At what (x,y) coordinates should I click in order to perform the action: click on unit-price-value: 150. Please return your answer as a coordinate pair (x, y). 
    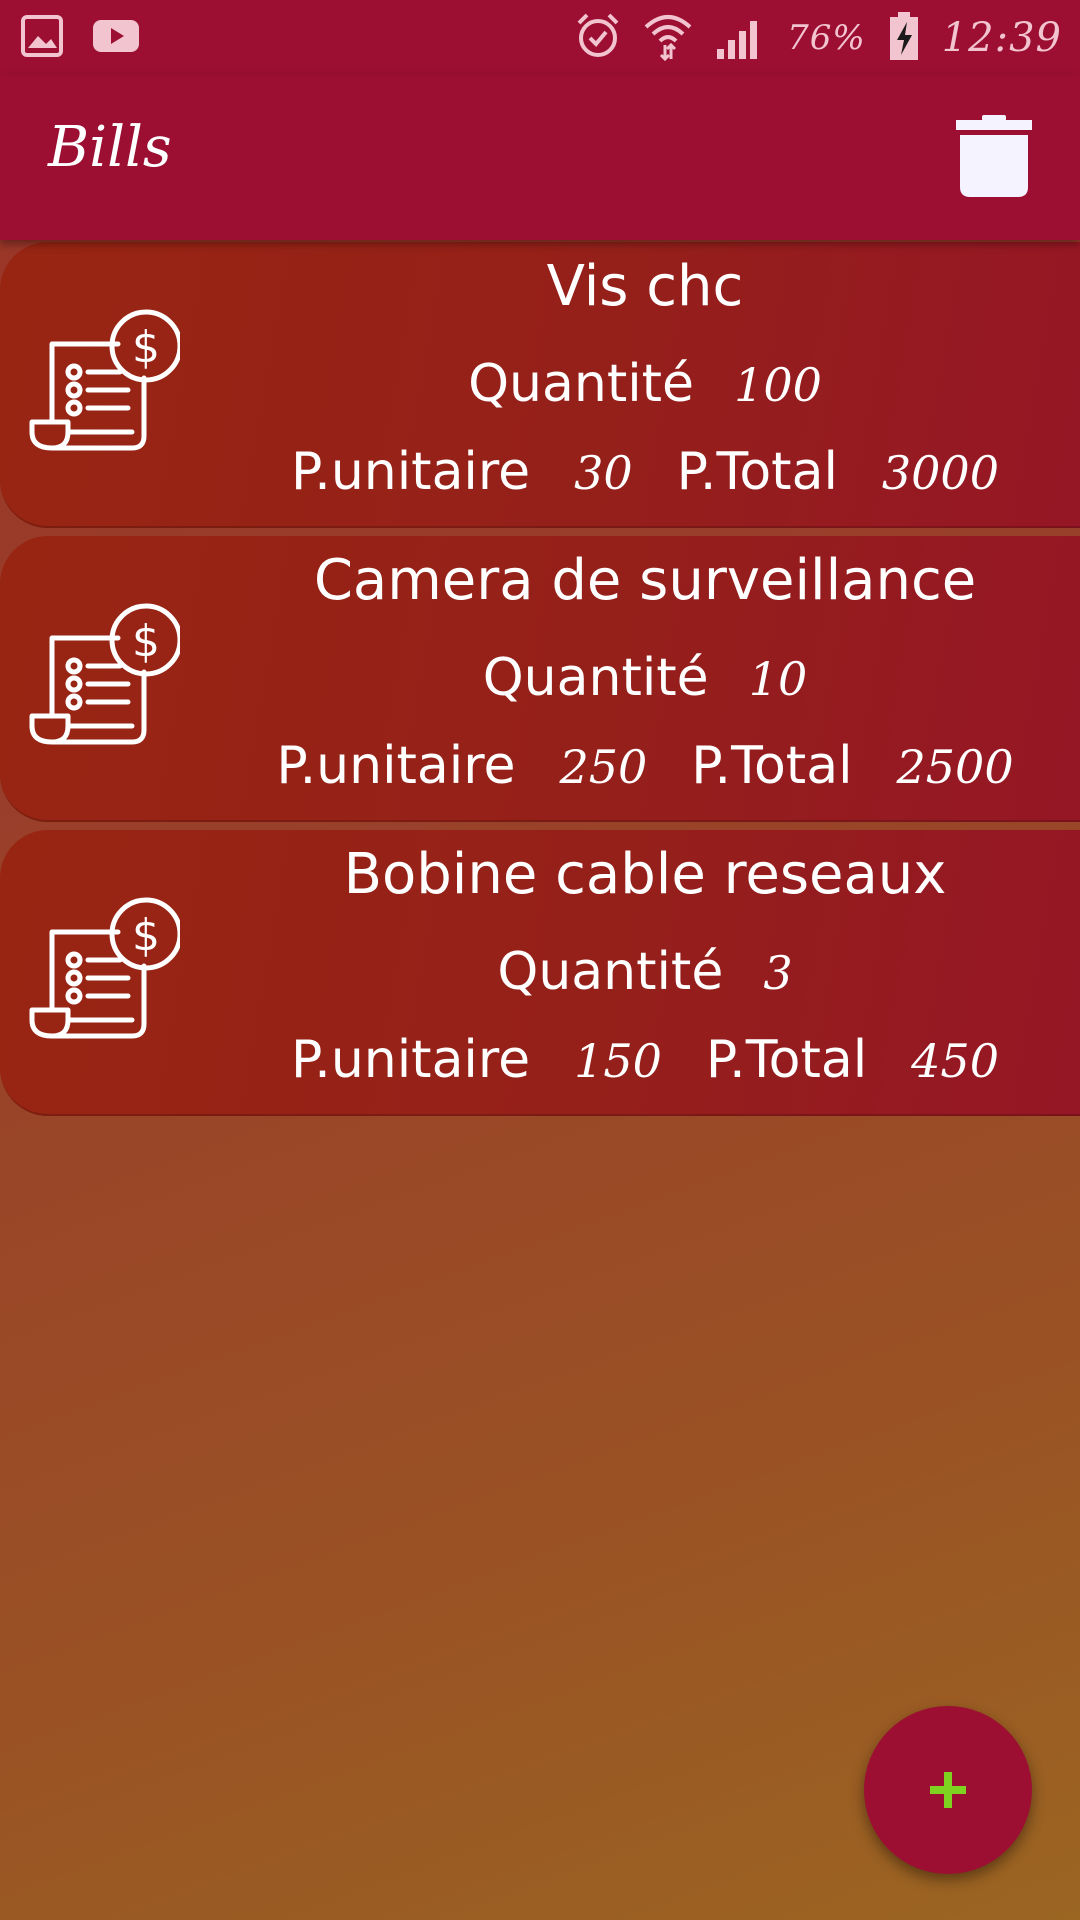
    Looking at the image, I should click on (618, 1061).